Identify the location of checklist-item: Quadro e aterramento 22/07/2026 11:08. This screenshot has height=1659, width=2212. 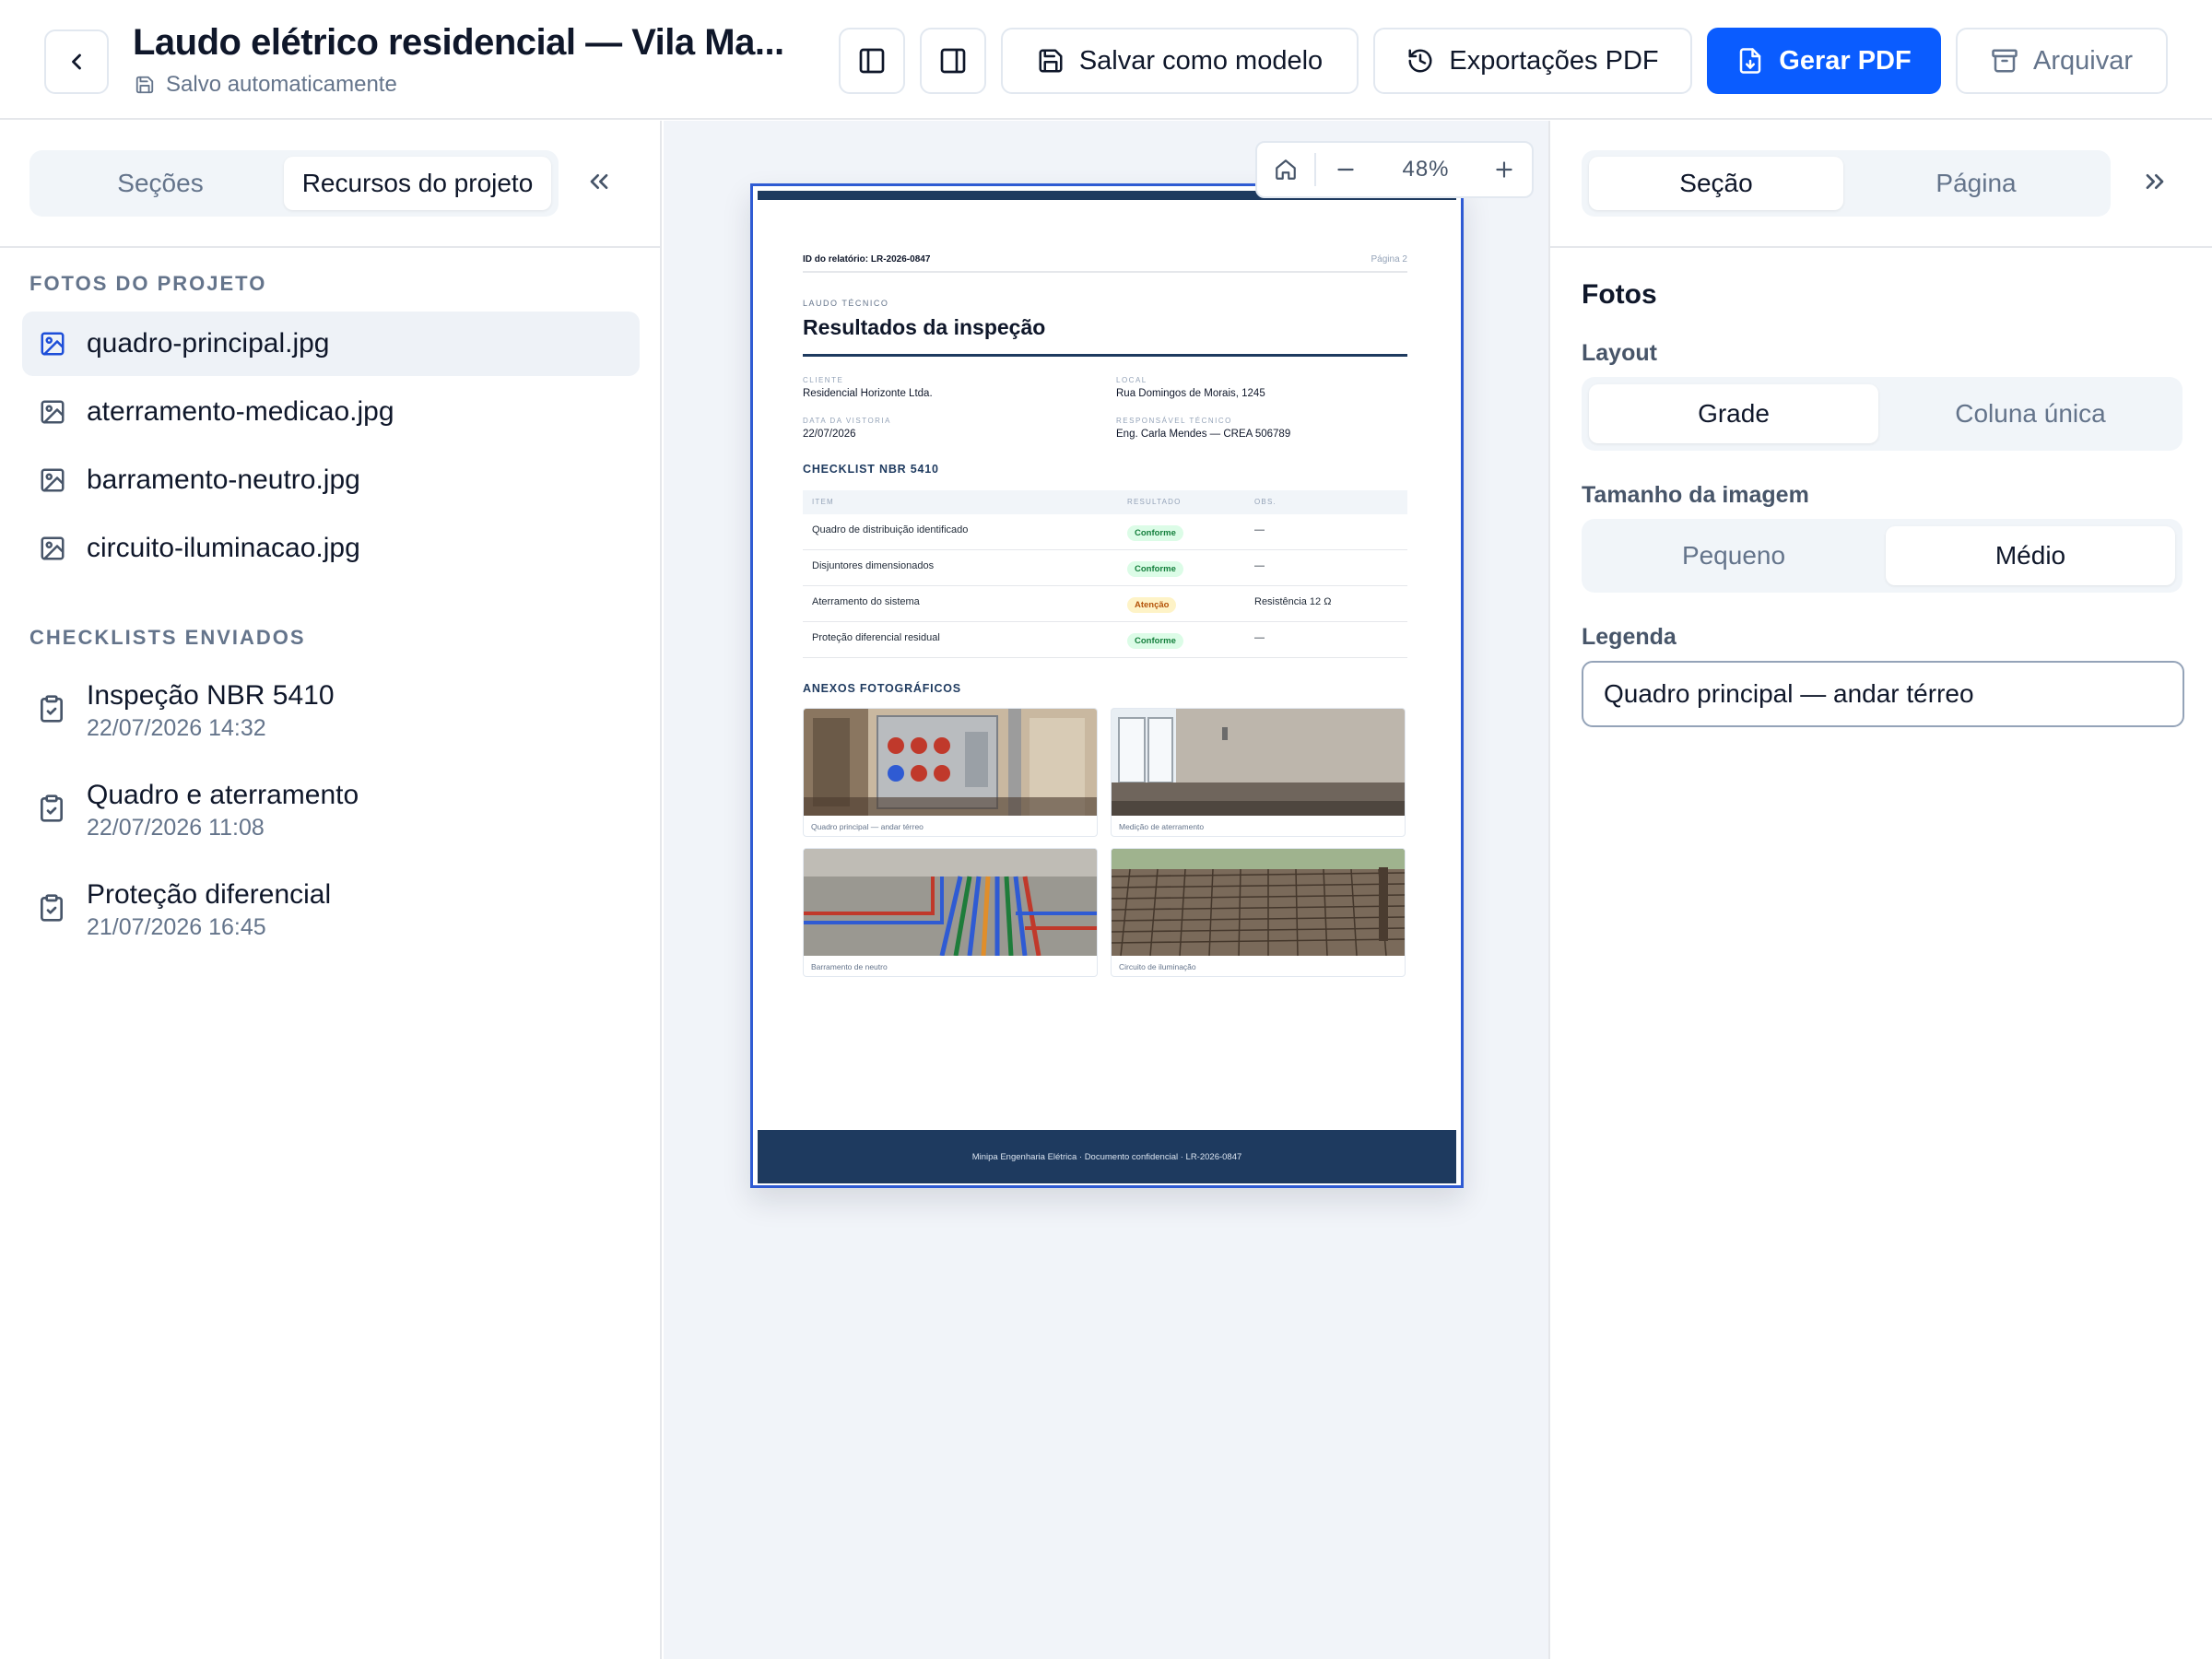
(336, 811).